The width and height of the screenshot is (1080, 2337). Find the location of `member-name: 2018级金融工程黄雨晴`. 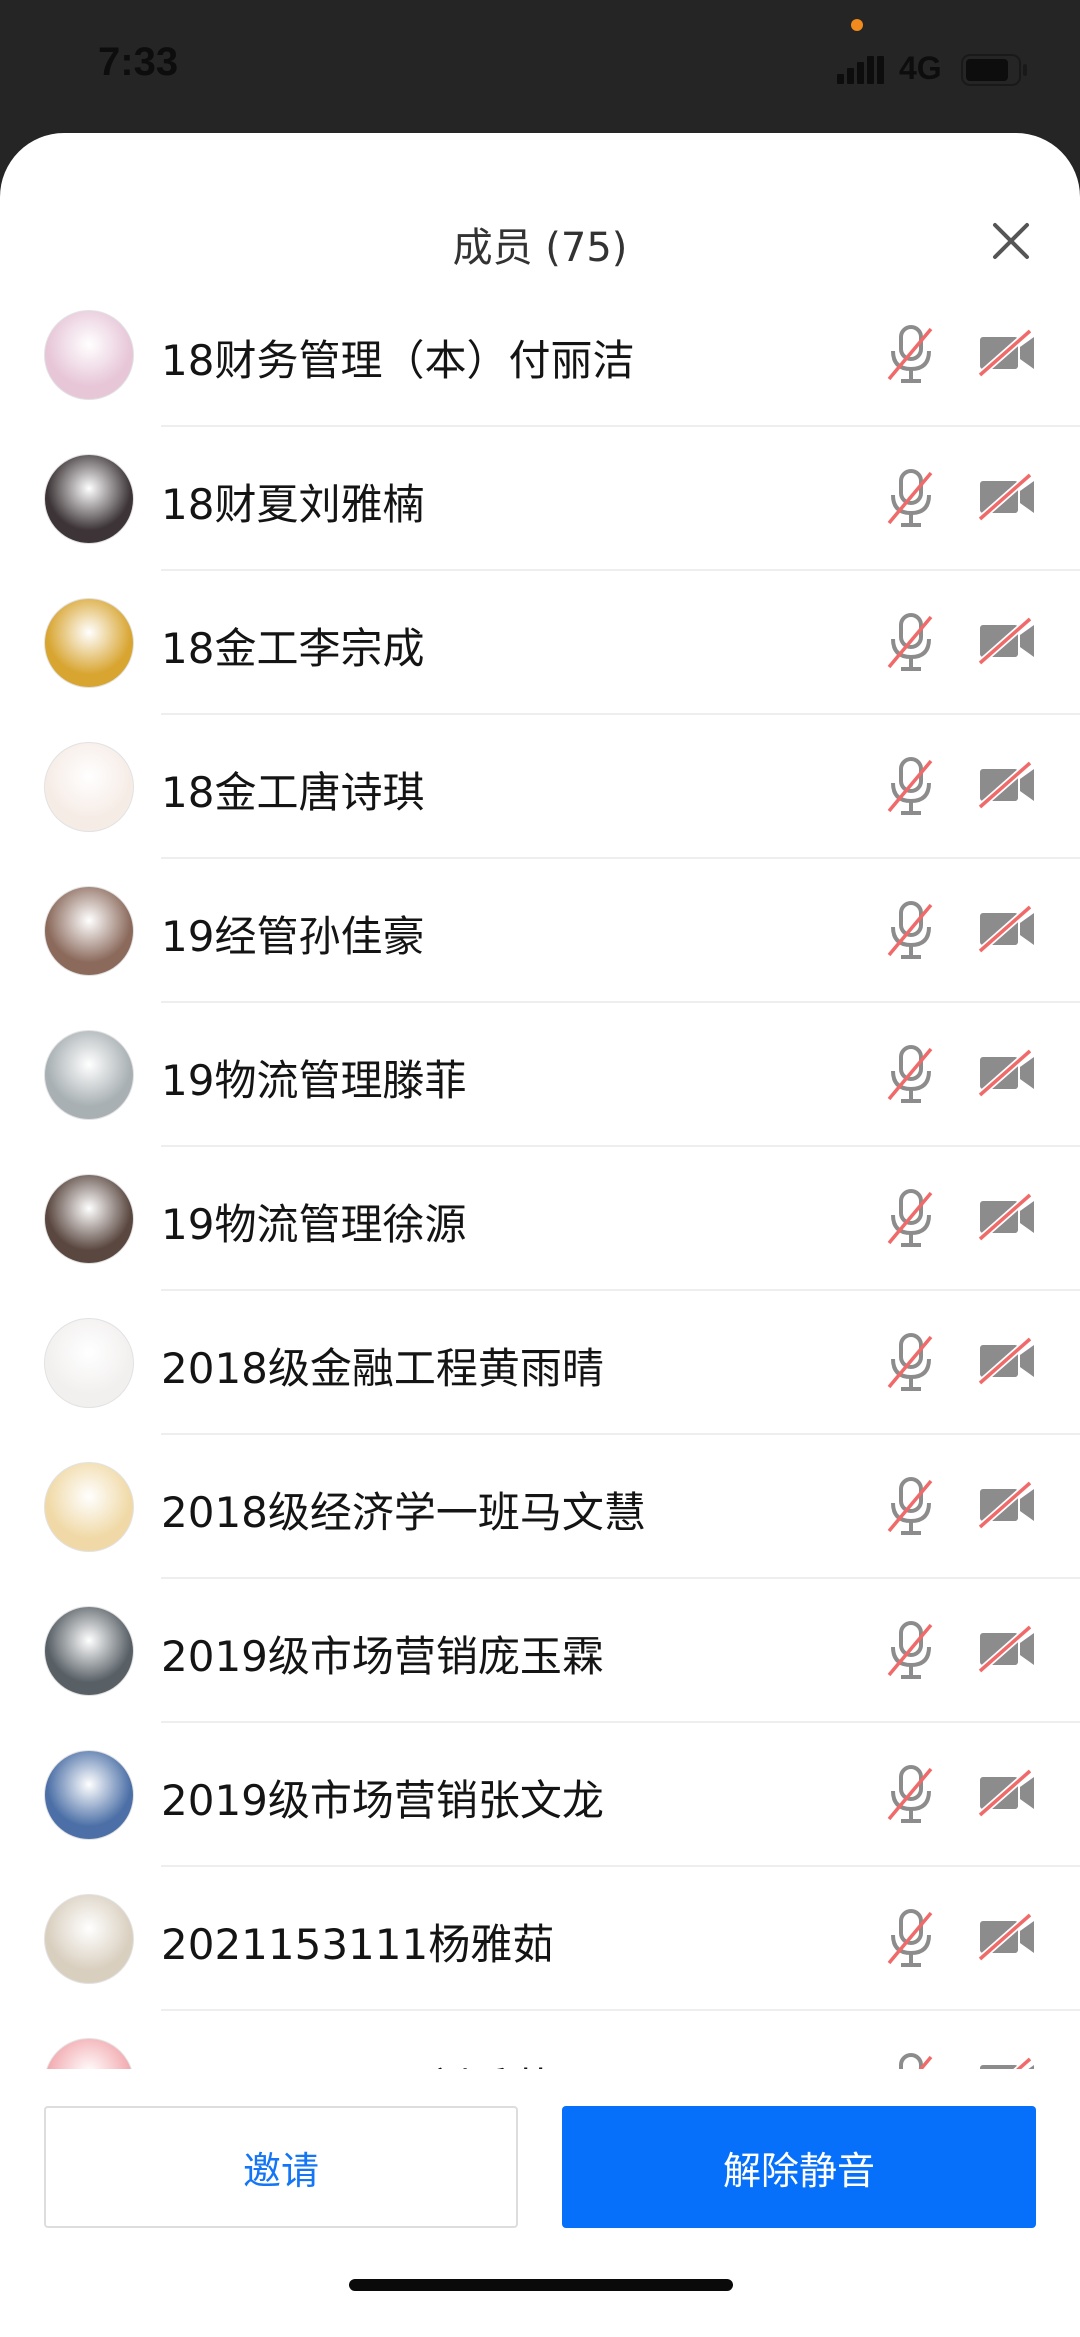

member-name: 2018级金融工程黄雨晴 is located at coordinates (382, 1368).